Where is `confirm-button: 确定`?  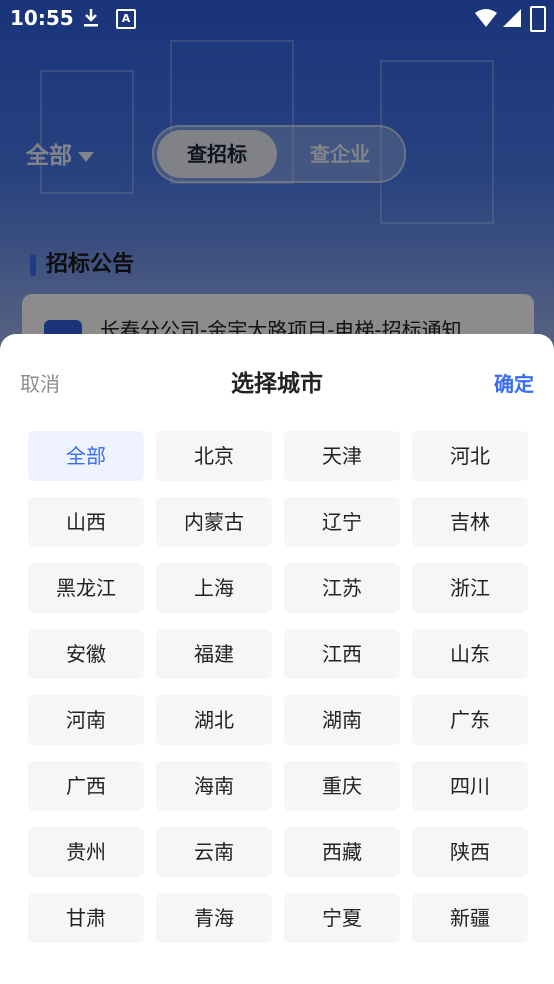
confirm-button: 确定 is located at coordinates (514, 382).